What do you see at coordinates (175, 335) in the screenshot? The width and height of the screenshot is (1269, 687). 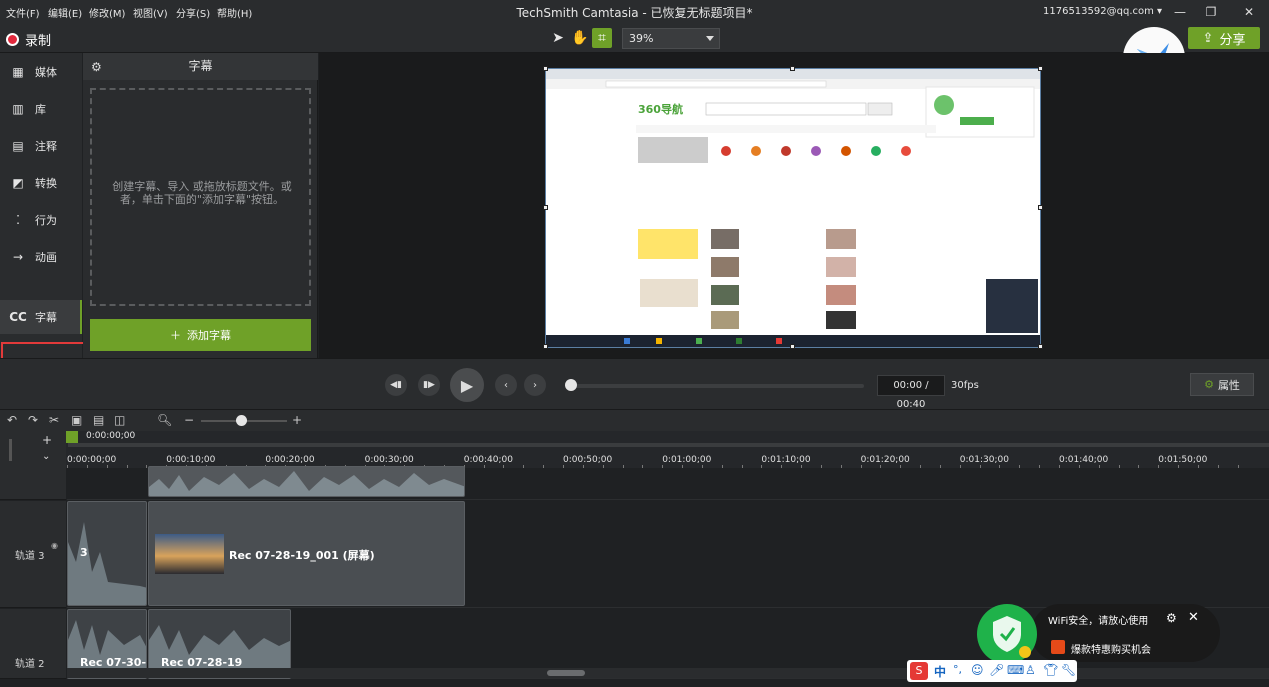 I see `plus-icon: ＋` at bounding box center [175, 335].